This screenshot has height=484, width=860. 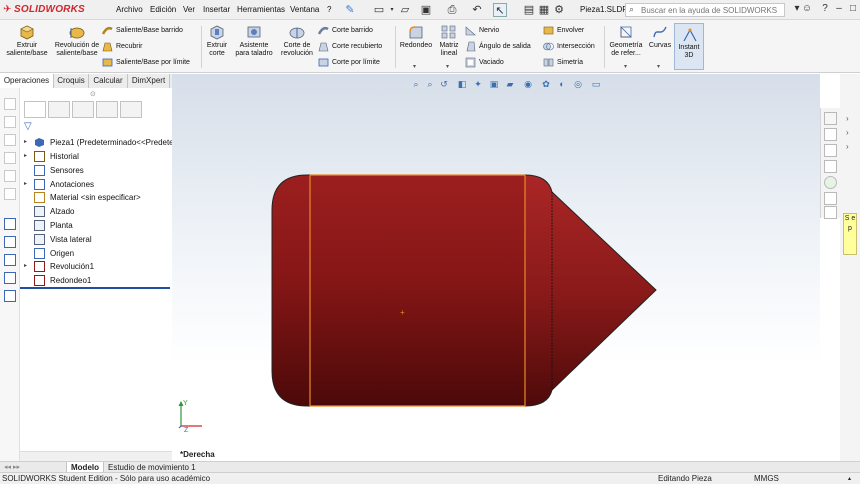 I want to click on dimxpert-tab-icon, so click(x=107, y=109).